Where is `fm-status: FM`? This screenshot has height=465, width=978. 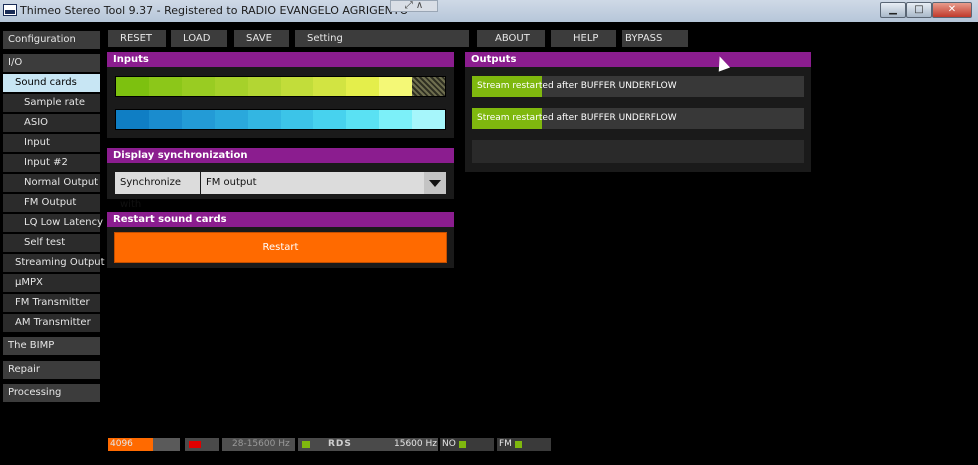
fm-status: FM is located at coordinates (524, 444).